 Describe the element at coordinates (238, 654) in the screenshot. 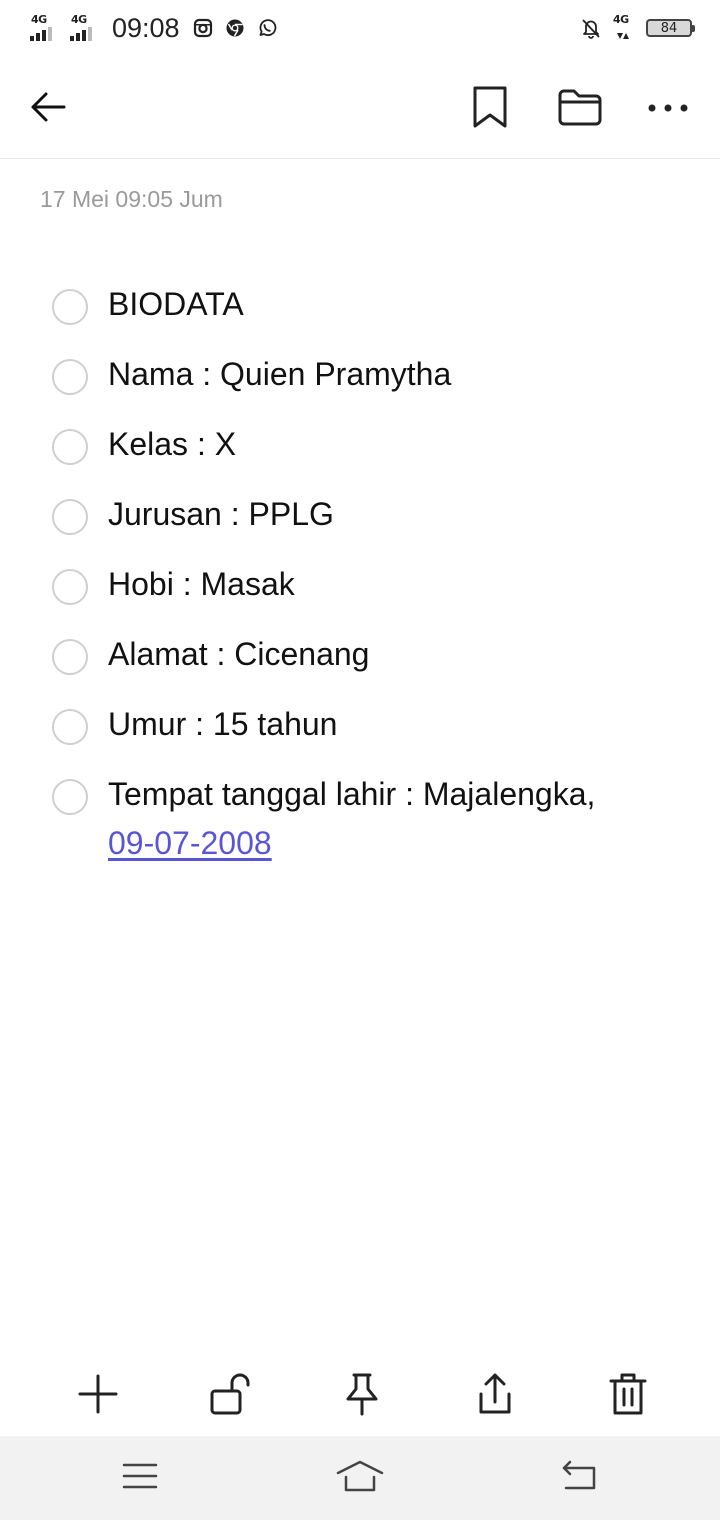

I see `checklist-item-text: Alamat : Cicenang` at that location.